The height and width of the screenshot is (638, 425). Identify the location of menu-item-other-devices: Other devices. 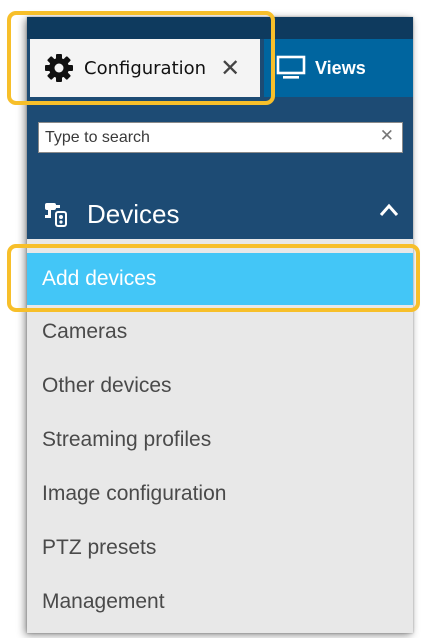
(220, 386).